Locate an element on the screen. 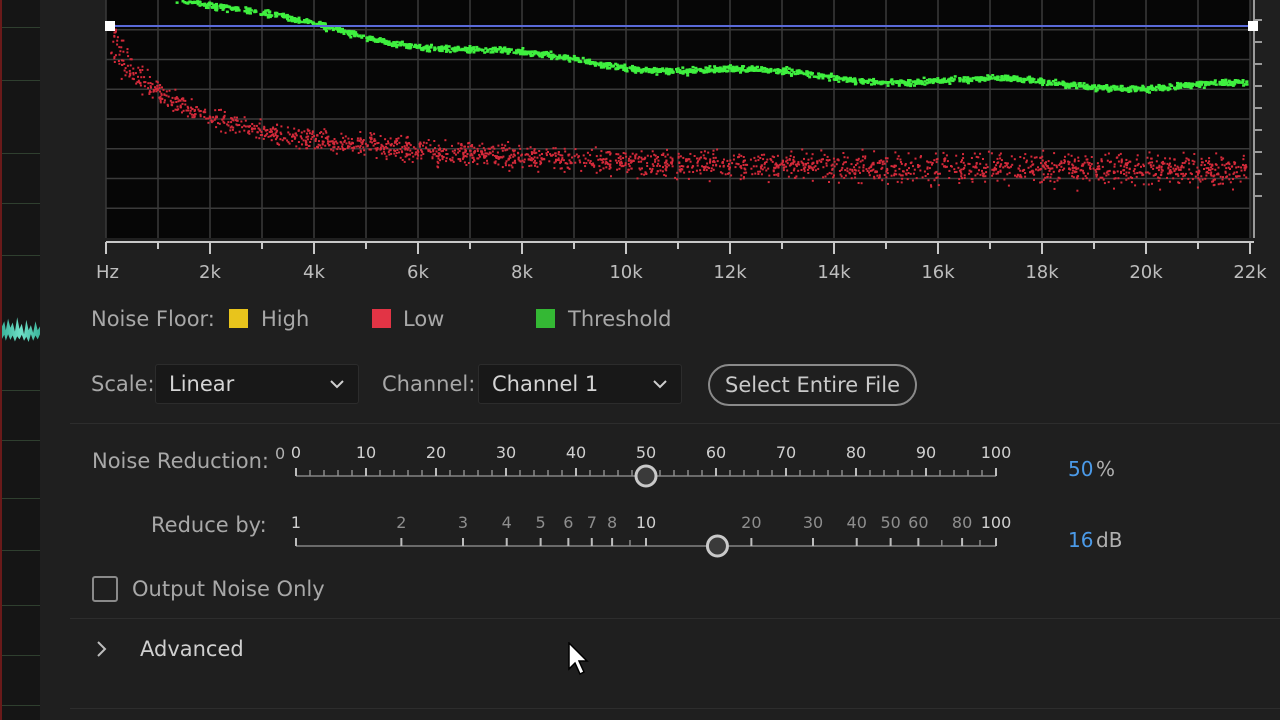  x-tick-label: 22k is located at coordinates (1250, 272).